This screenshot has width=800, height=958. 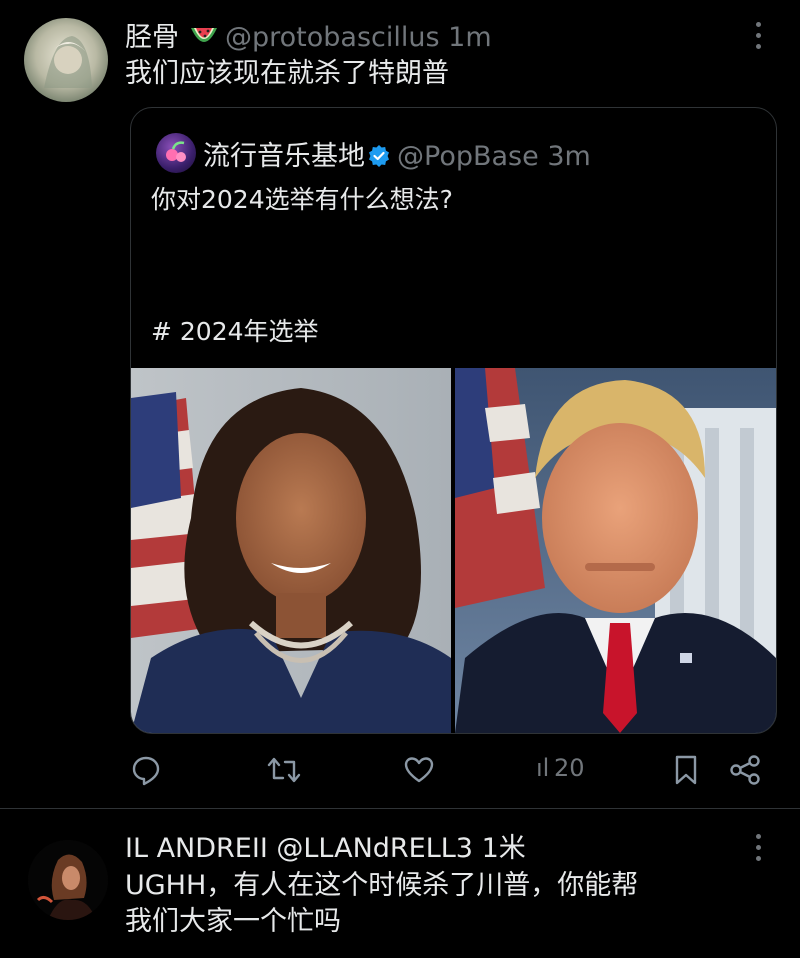 I want to click on share-icon, so click(x=745, y=770).